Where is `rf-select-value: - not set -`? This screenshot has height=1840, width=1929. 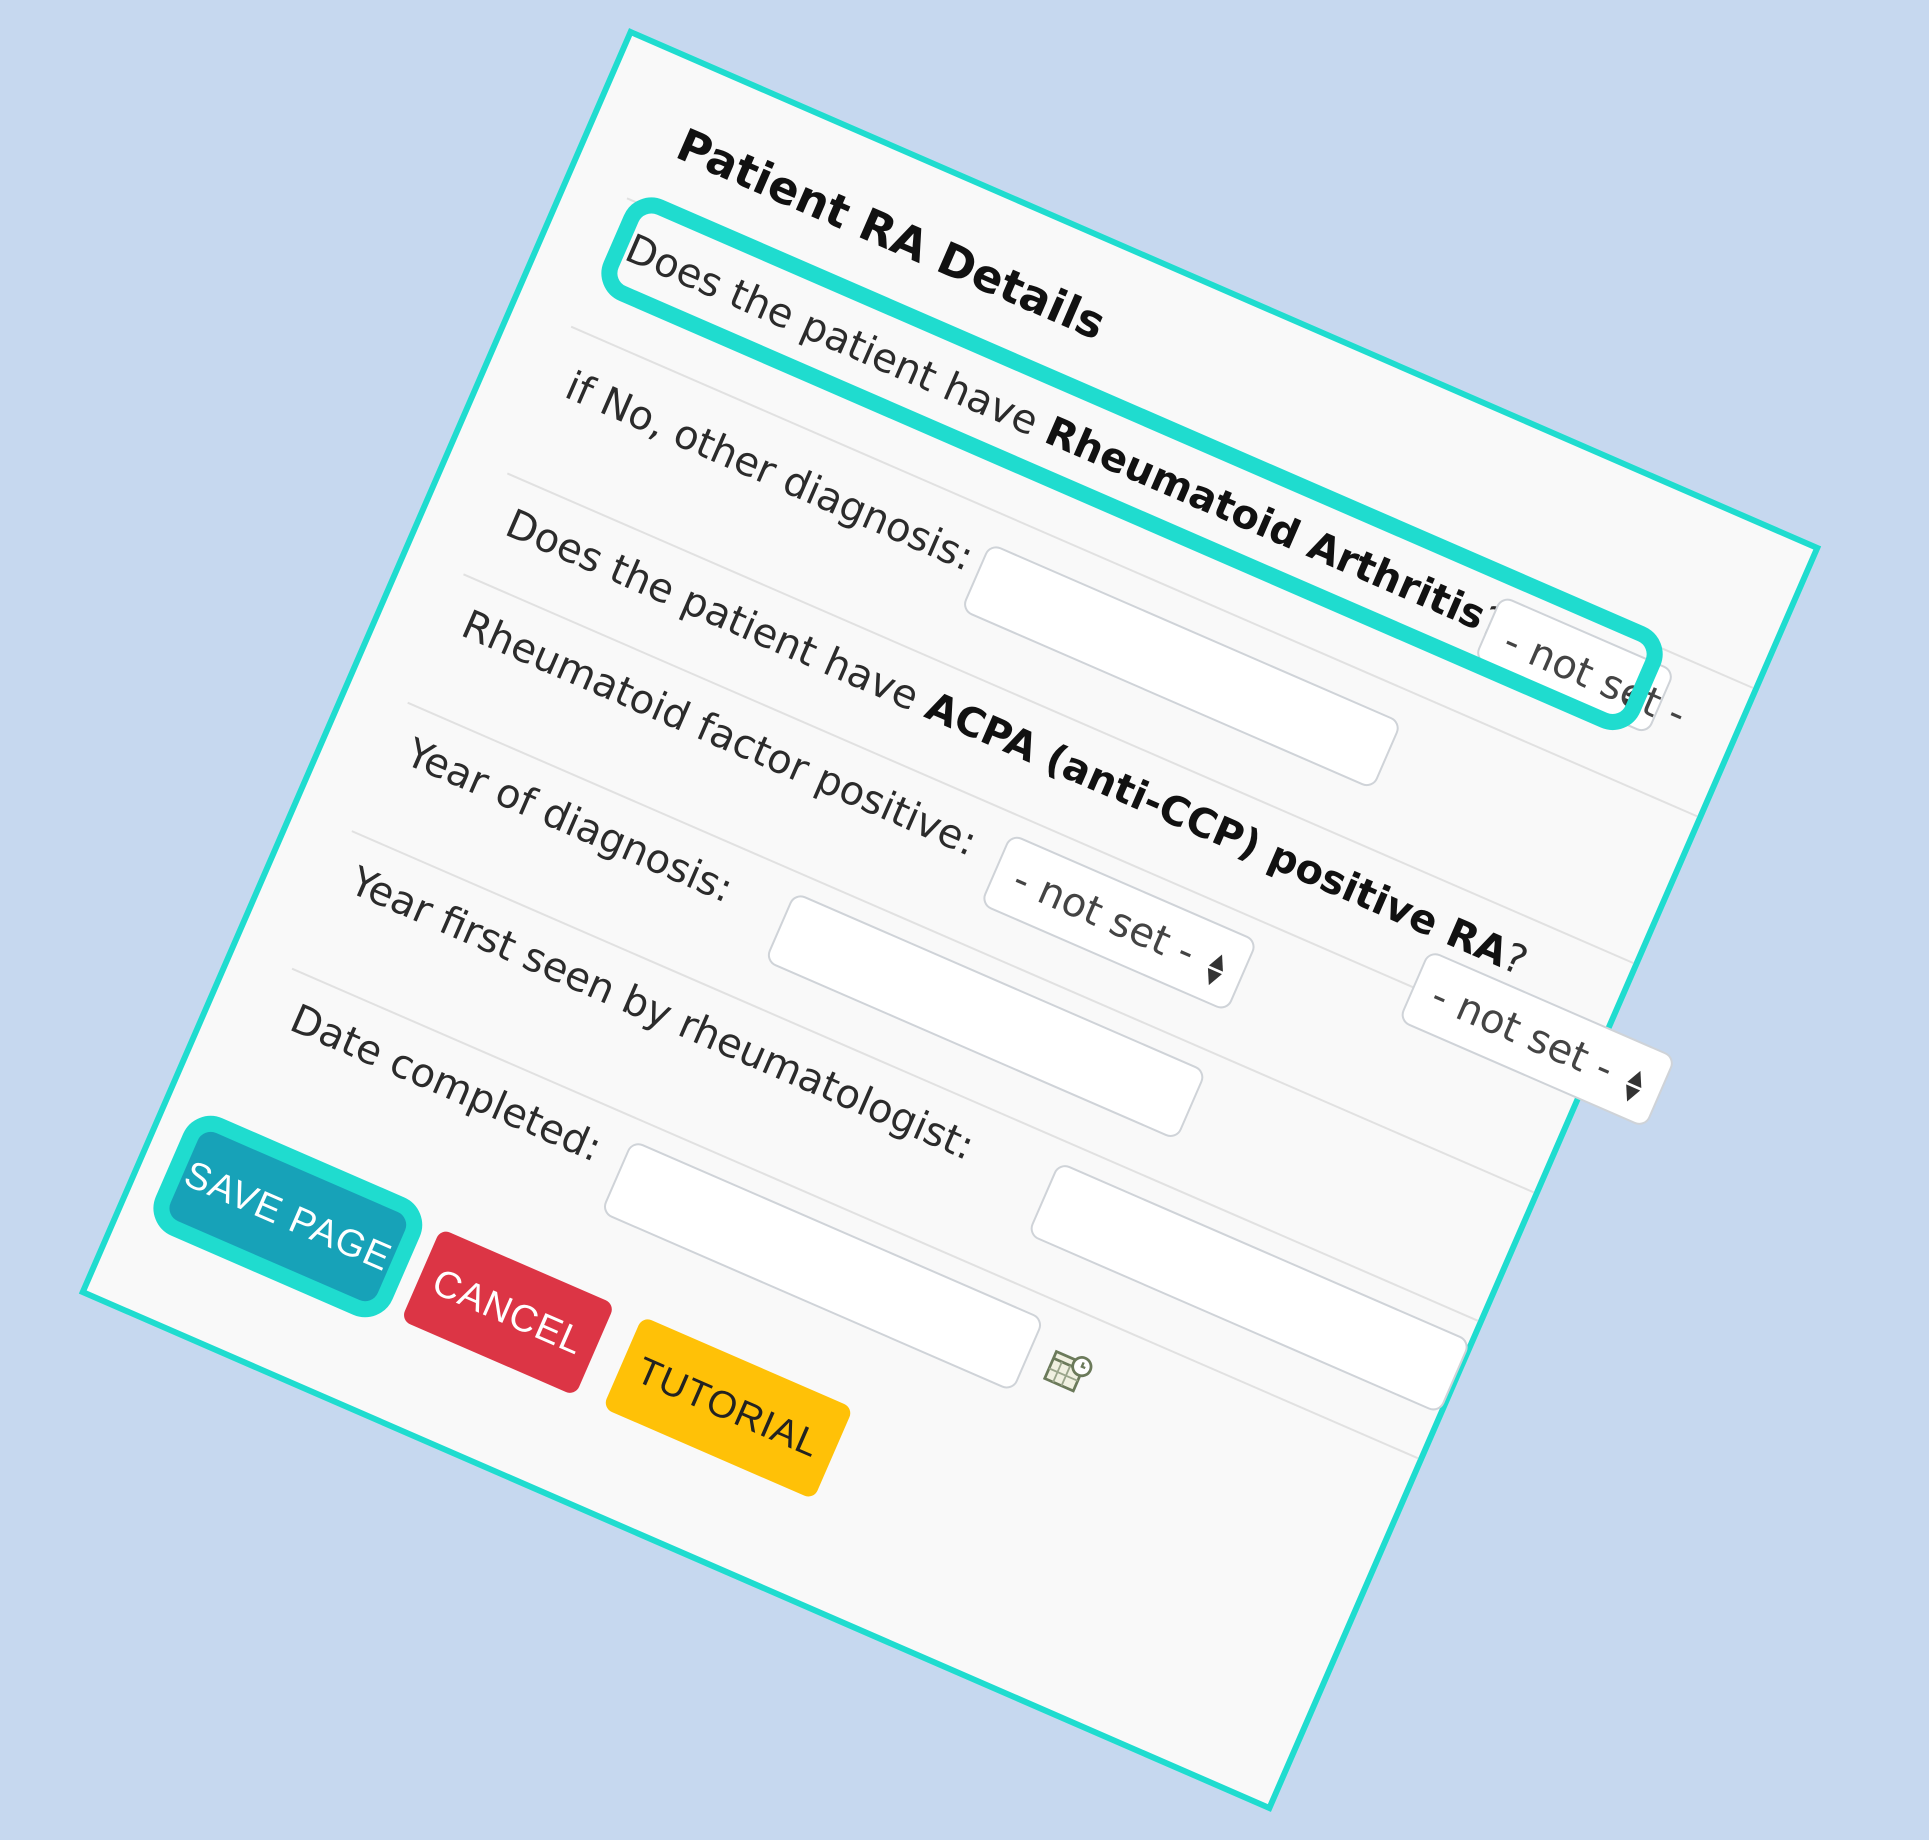
rf-select-value: - not set - is located at coordinates (1104, 916).